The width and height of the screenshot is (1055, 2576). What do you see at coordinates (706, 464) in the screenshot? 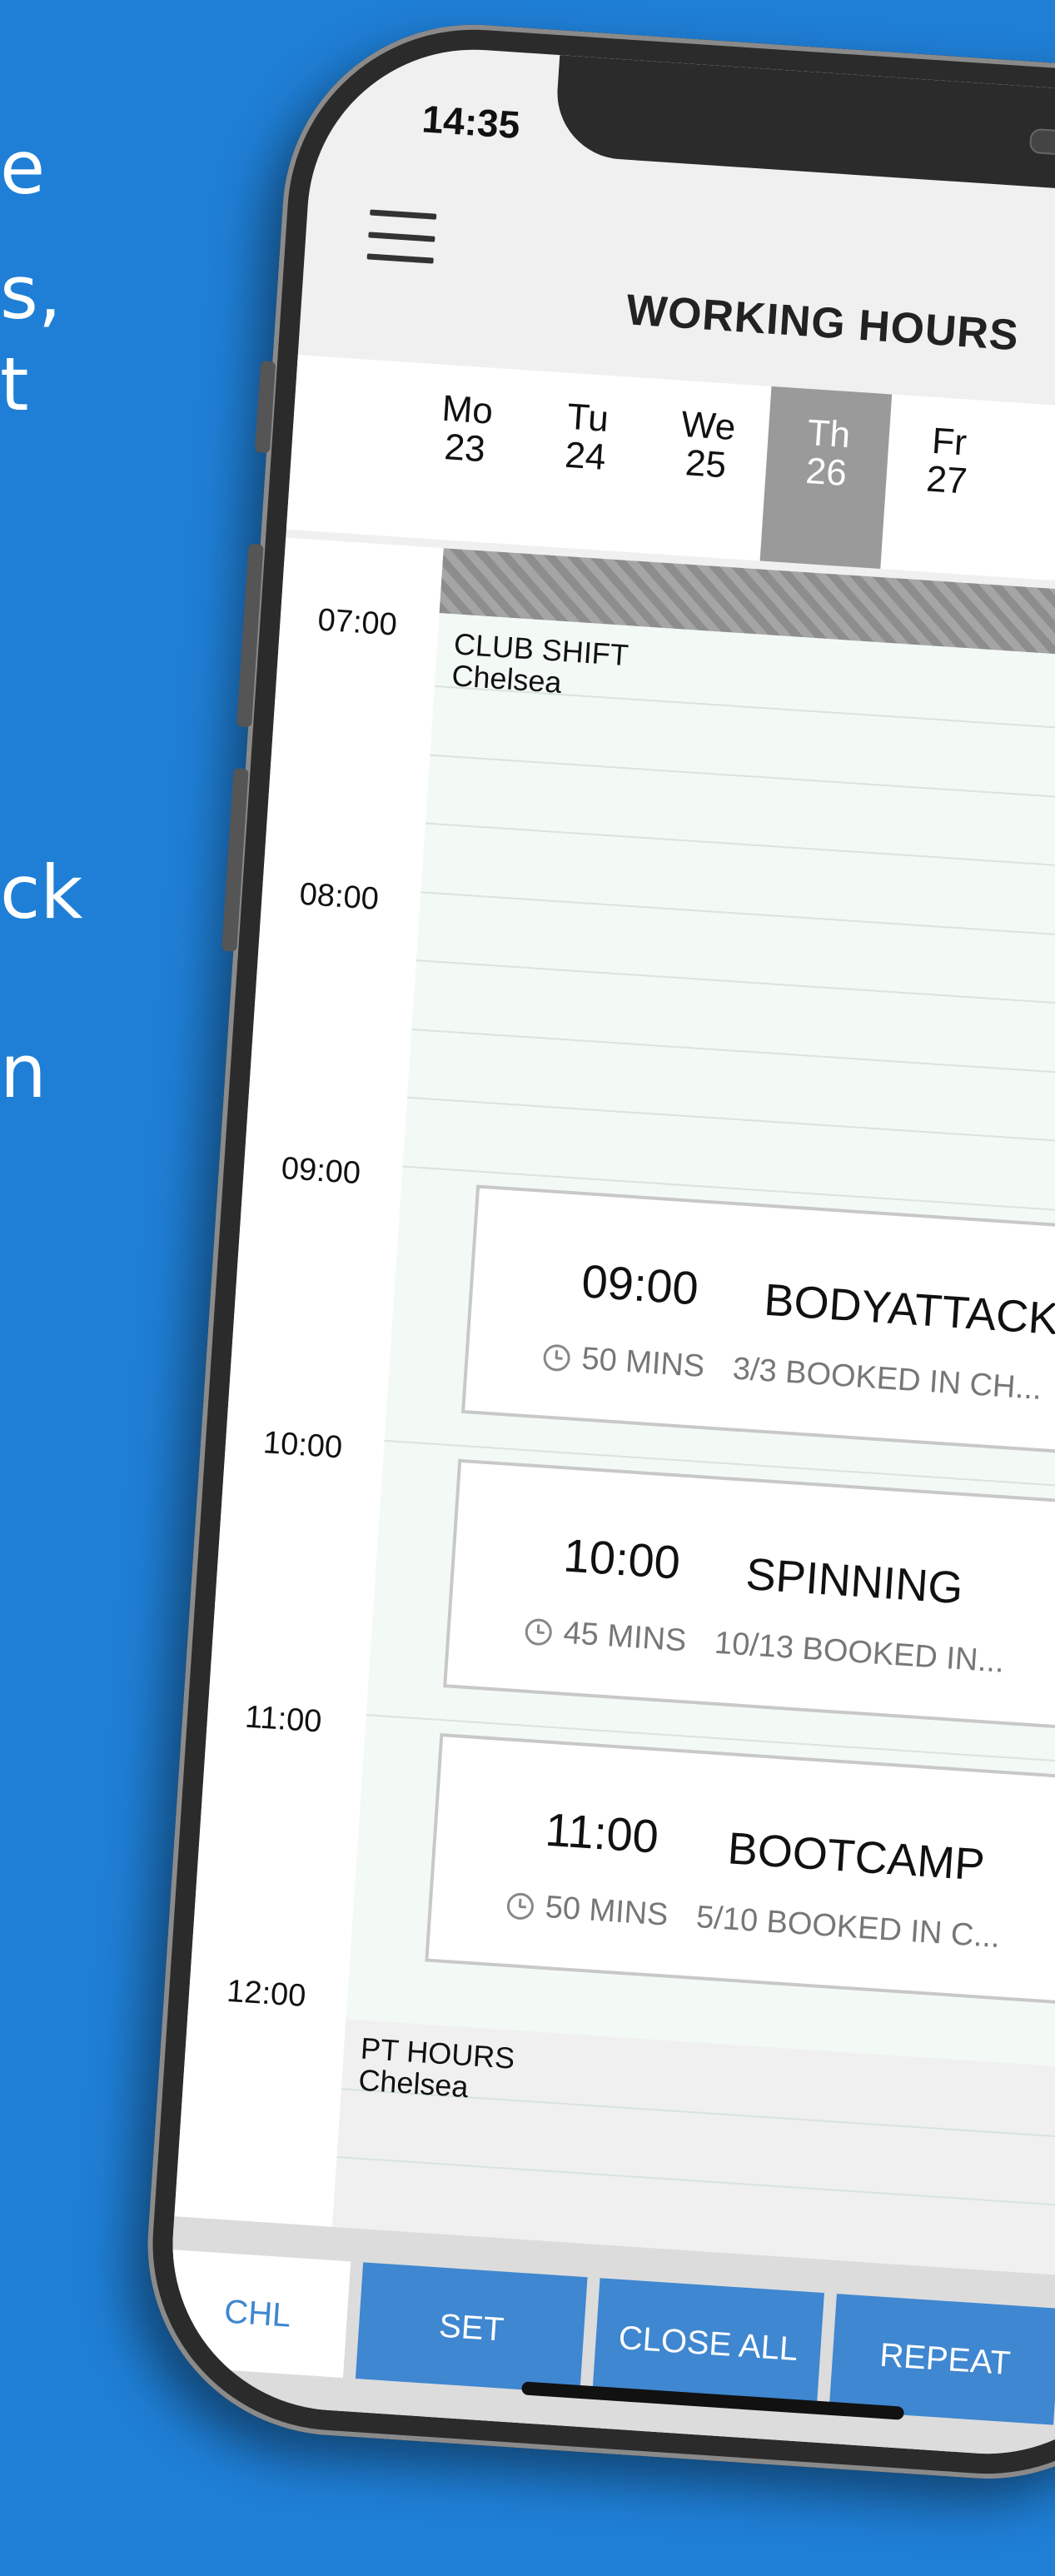
I see `day-date: 25` at bounding box center [706, 464].